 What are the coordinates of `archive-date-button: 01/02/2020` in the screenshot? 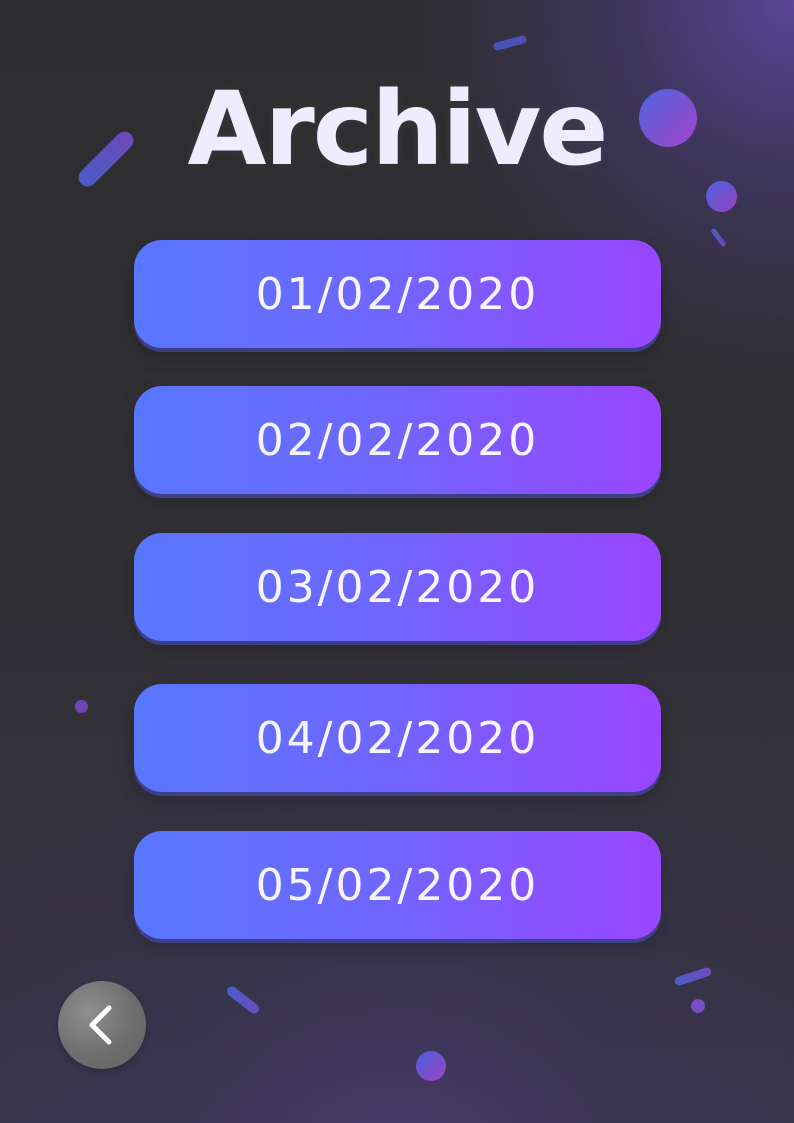 It's located at (397, 294).